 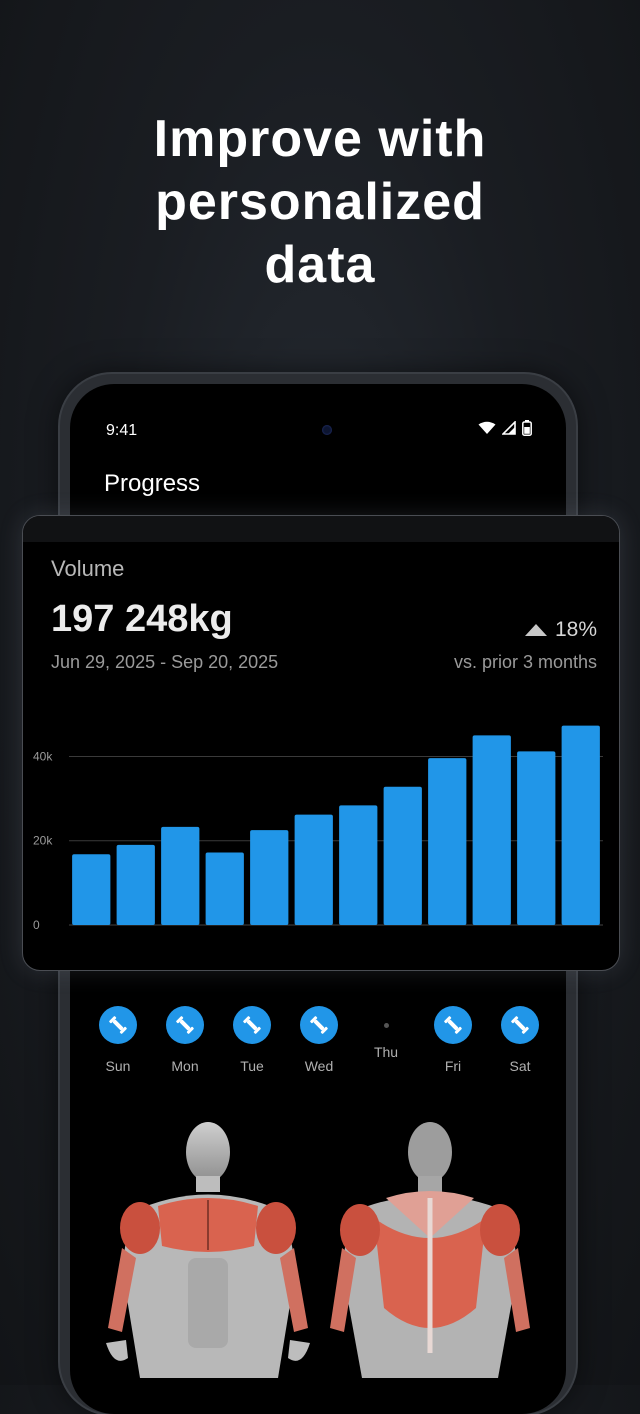 I want to click on weekday-label: Tue, so click(x=252, y=1066).